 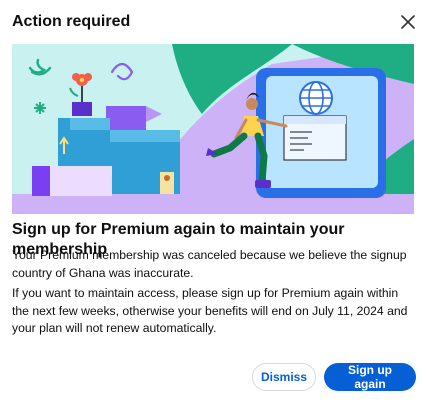 What do you see at coordinates (370, 377) in the screenshot?
I see `sign-up-again-button: Sign up again` at bounding box center [370, 377].